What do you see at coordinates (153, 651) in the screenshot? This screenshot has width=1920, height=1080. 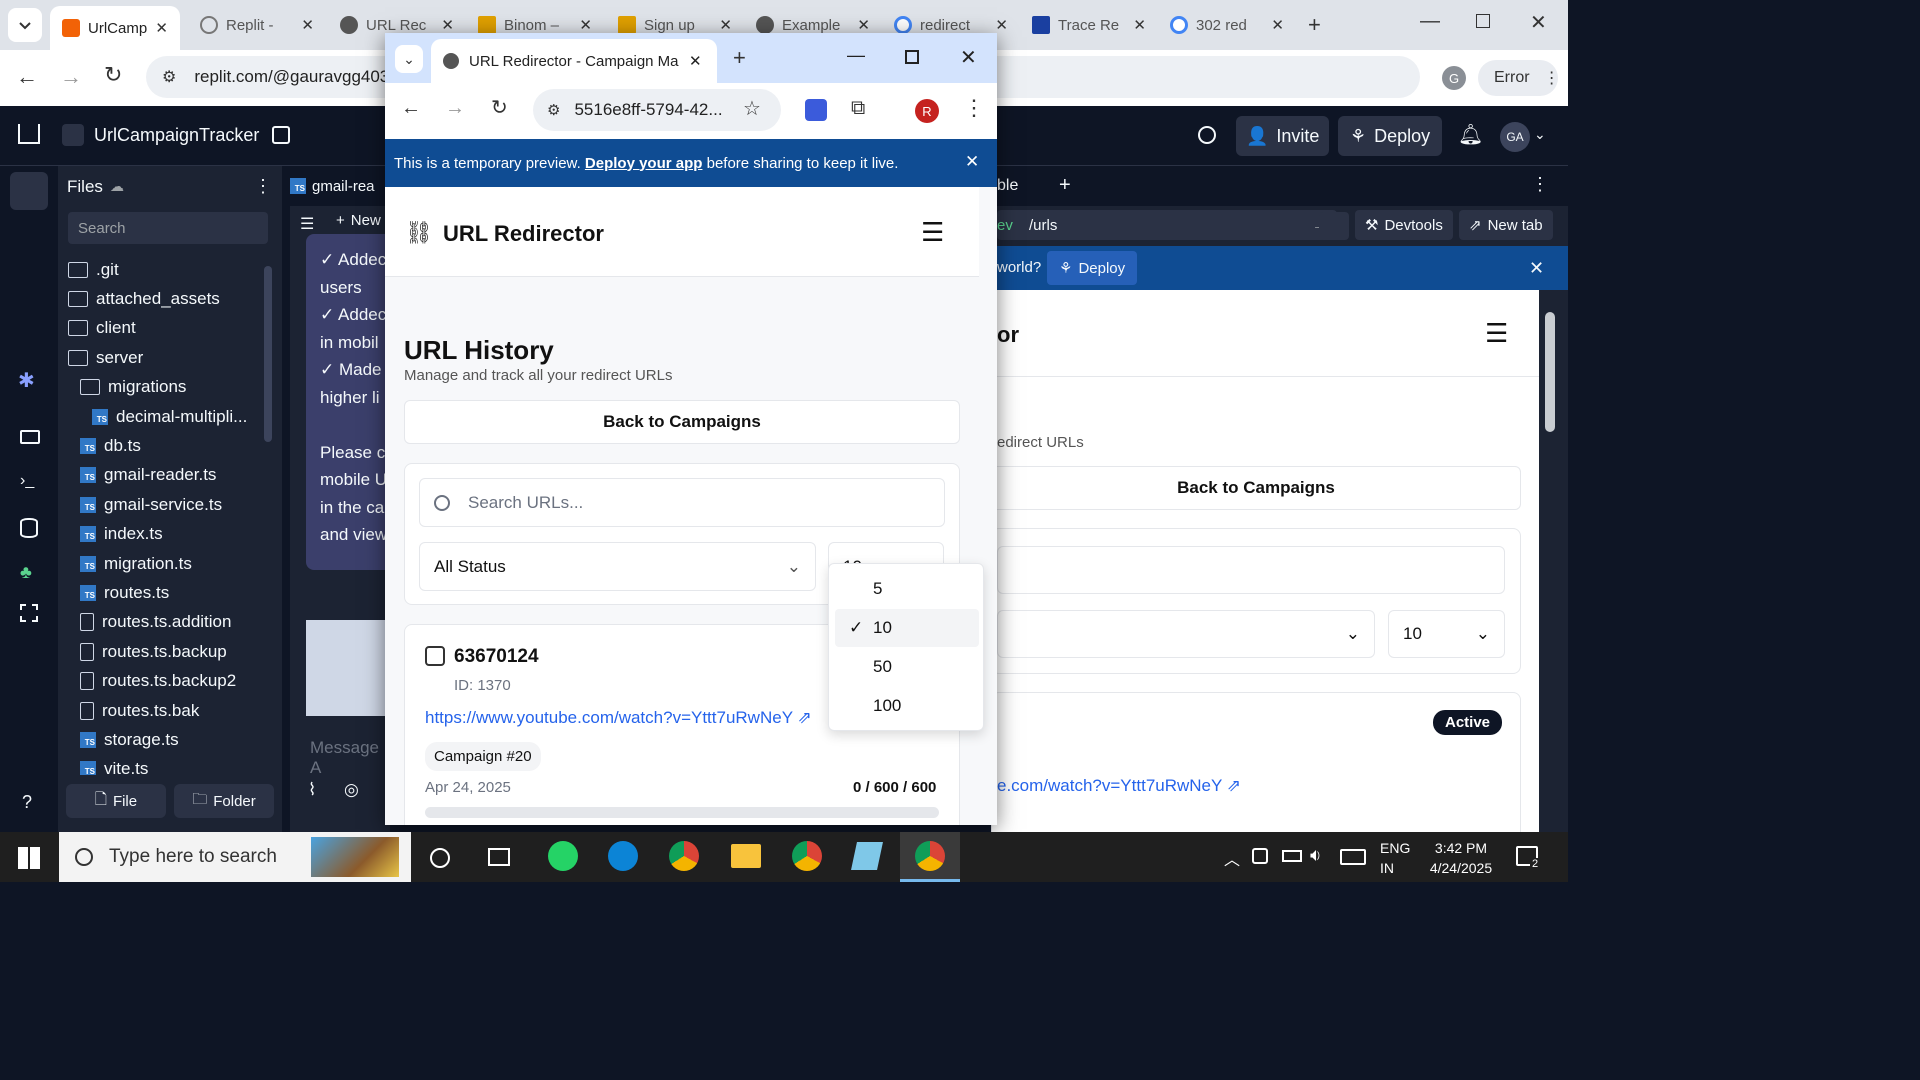 I see `file-tree-item: routes.ts.backup` at bounding box center [153, 651].